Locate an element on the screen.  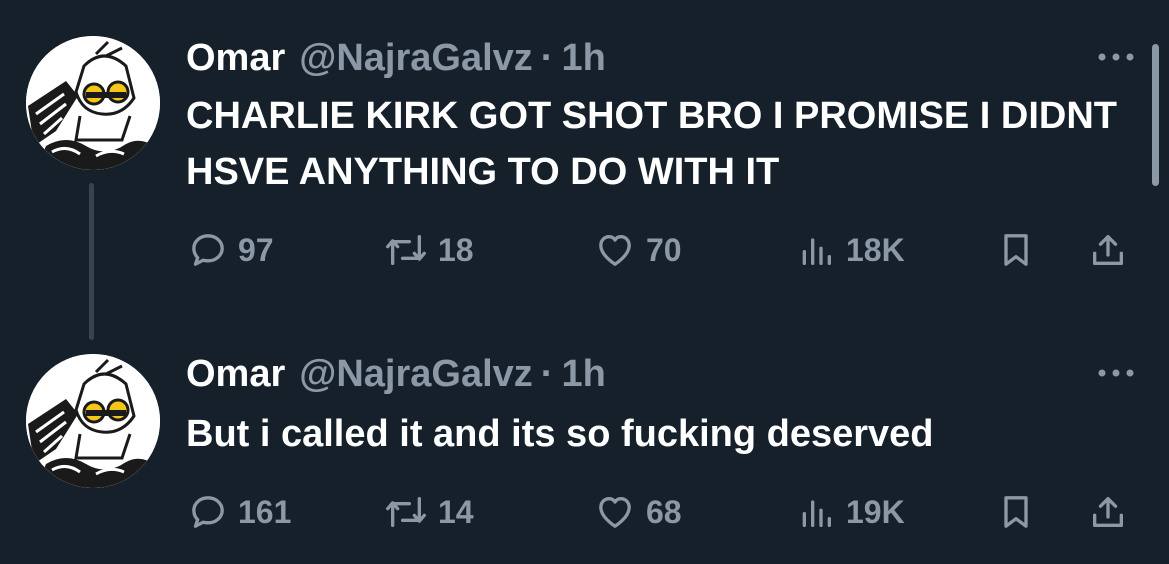
view-count: 18K is located at coordinates (875, 249).